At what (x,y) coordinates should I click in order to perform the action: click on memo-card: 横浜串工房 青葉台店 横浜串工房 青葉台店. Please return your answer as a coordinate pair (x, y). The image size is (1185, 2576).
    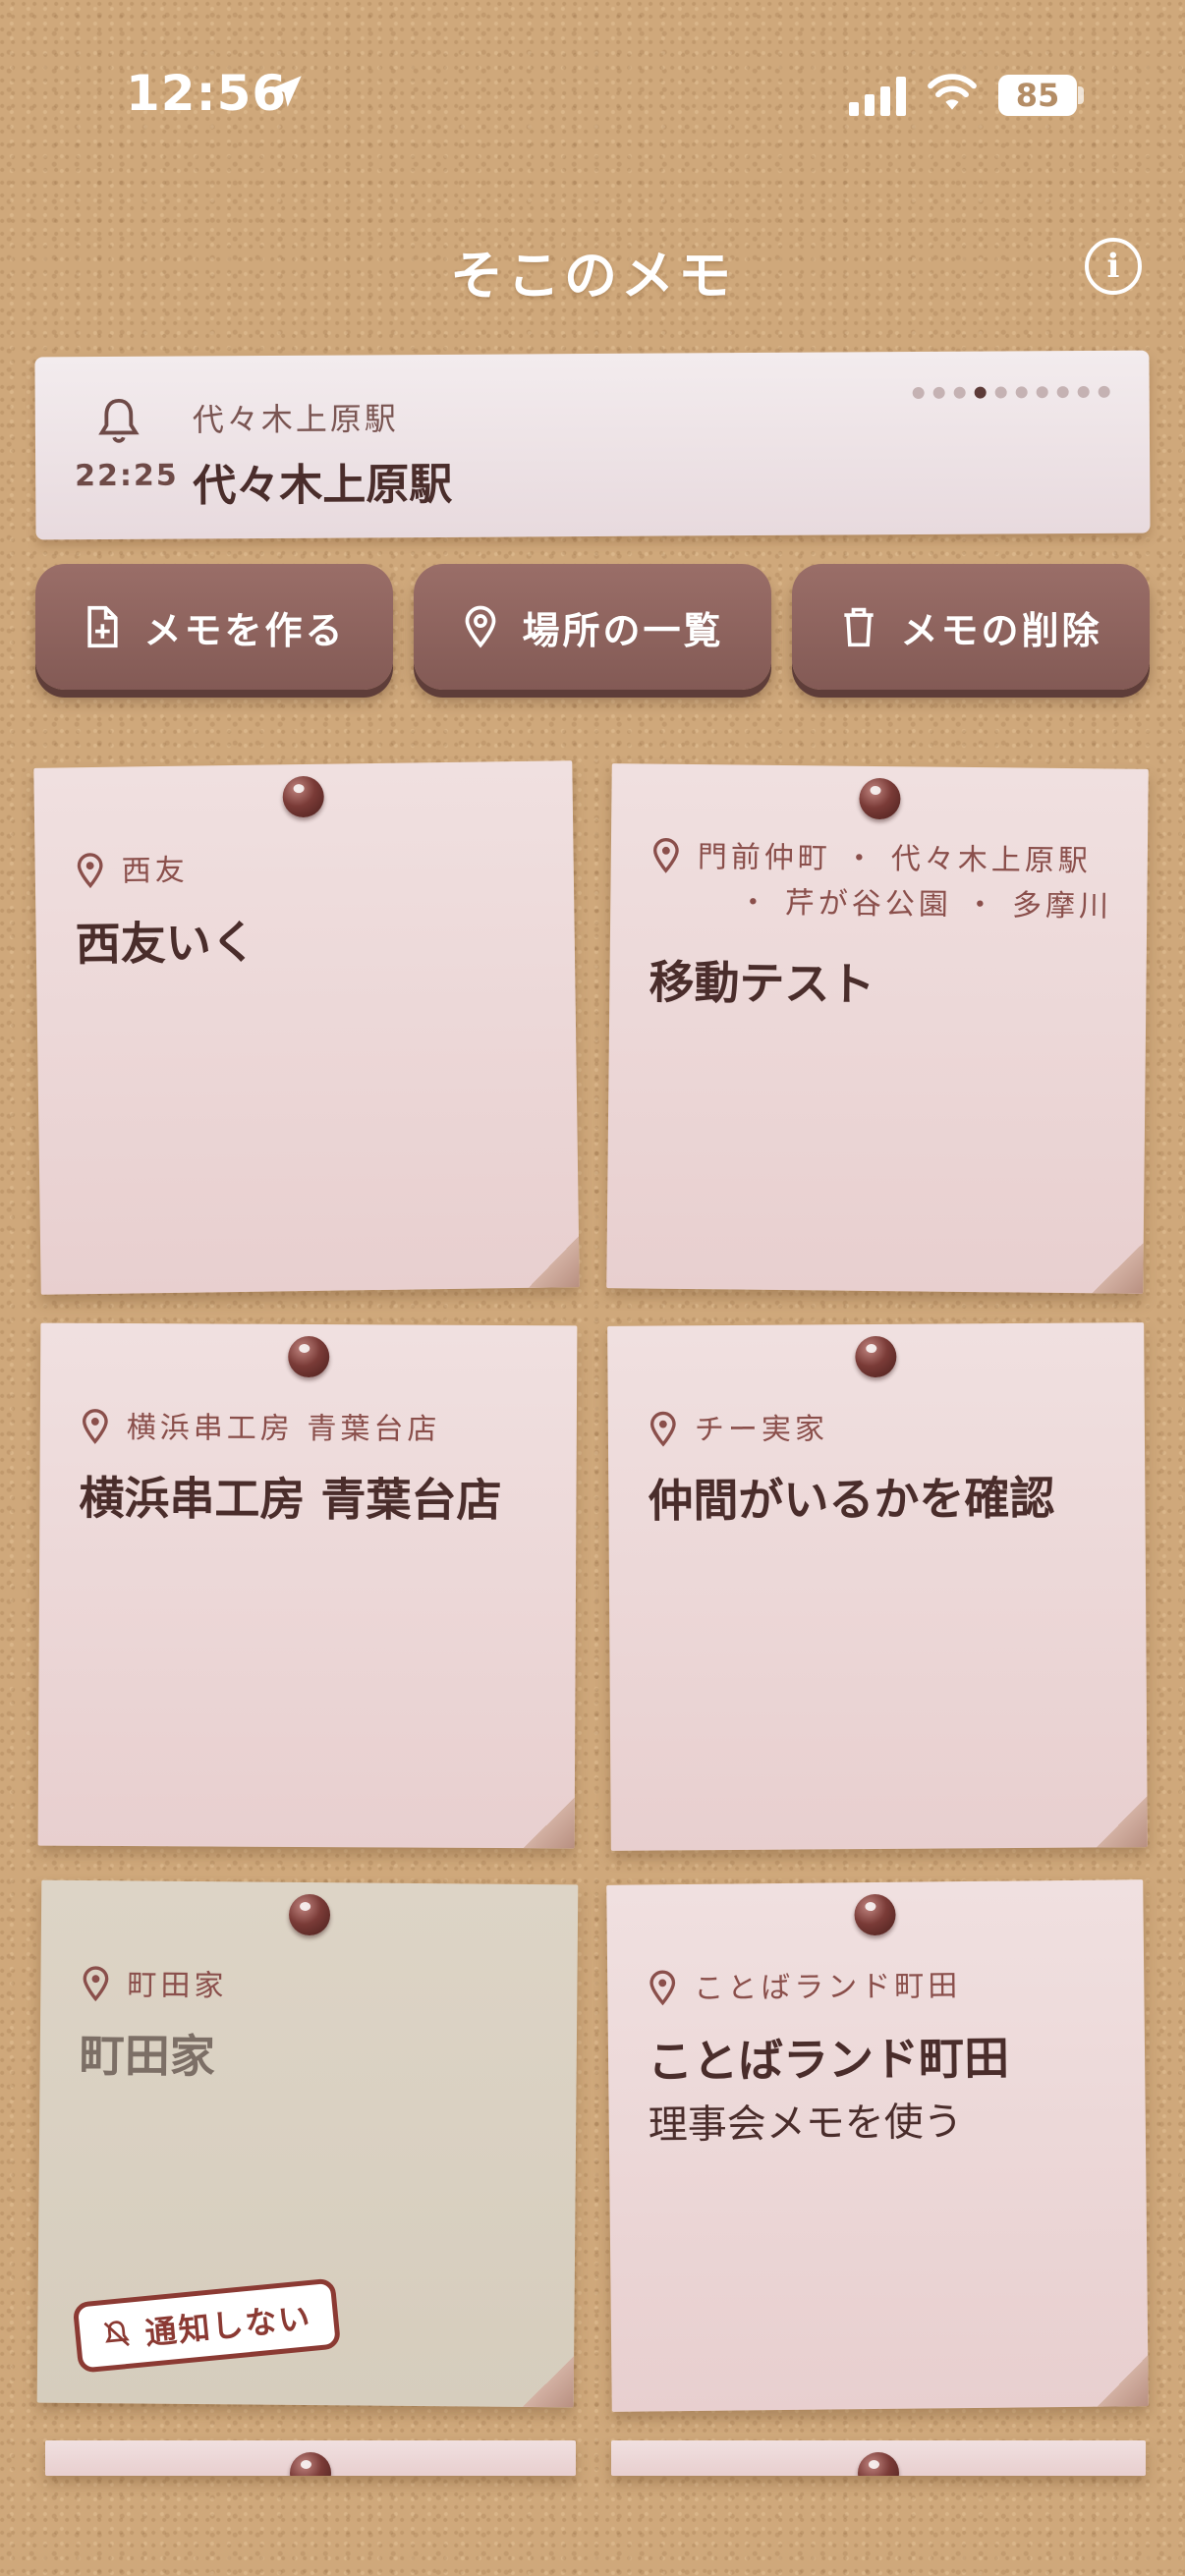
    Looking at the image, I should click on (308, 1585).